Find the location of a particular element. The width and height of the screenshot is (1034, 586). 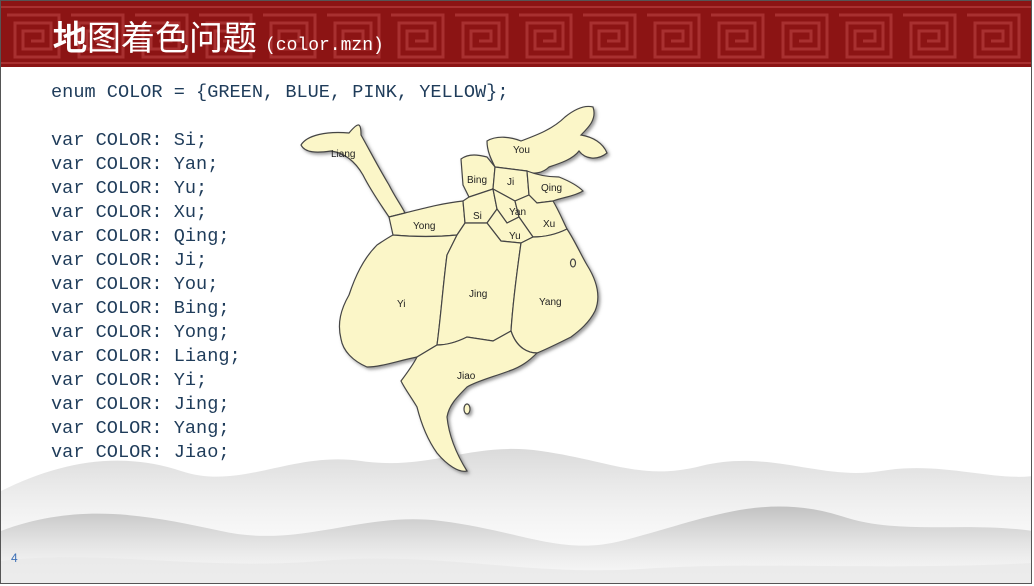

region-liang is located at coordinates (353, 171).